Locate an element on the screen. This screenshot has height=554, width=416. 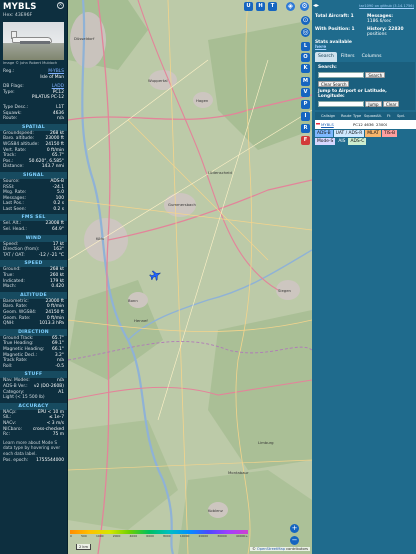
map-button-v: V is located at coordinates (305, 92).